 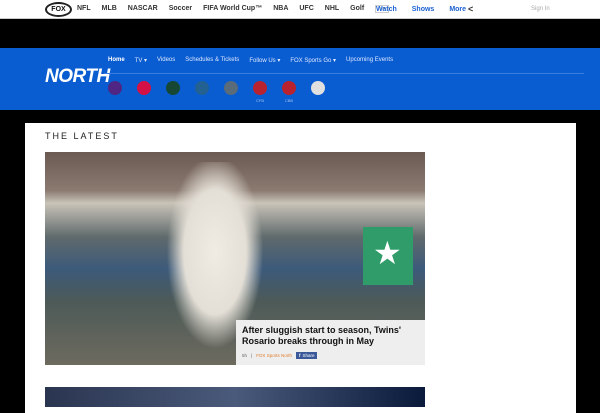 What do you see at coordinates (369, 60) in the screenshot?
I see `region-nav-item: Upcoming Events` at bounding box center [369, 60].